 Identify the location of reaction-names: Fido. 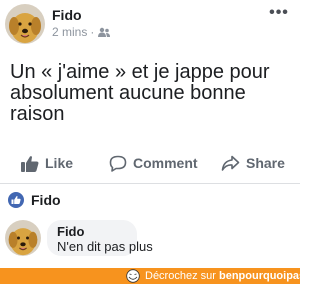
(46, 200).